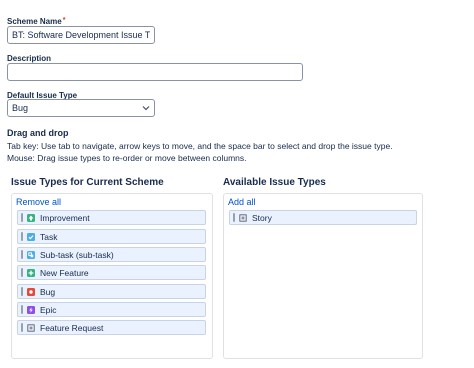 This screenshot has height=368, width=474. What do you see at coordinates (38, 202) in the screenshot?
I see `remove-all-link: Remove all` at bounding box center [38, 202].